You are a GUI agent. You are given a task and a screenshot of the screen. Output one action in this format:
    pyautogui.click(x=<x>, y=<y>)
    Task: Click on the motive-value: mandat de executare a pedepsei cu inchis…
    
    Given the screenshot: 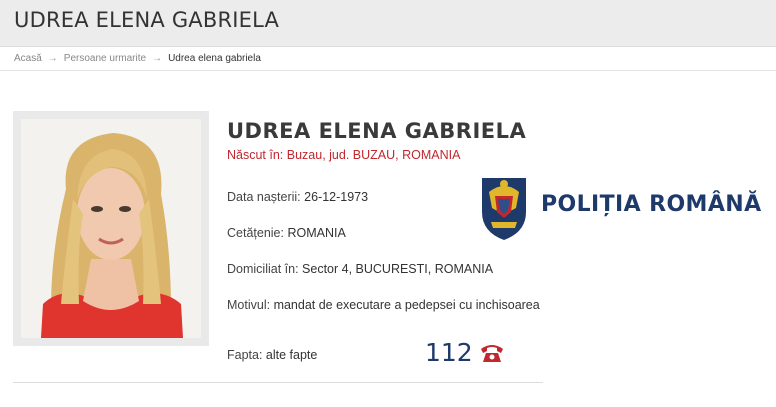 What is the action you would take?
    pyautogui.click(x=406, y=305)
    